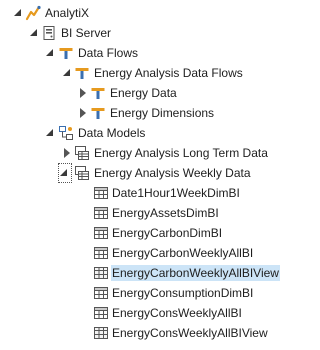  I want to click on tree-node-energy-data: Energy Data, so click(135, 93).